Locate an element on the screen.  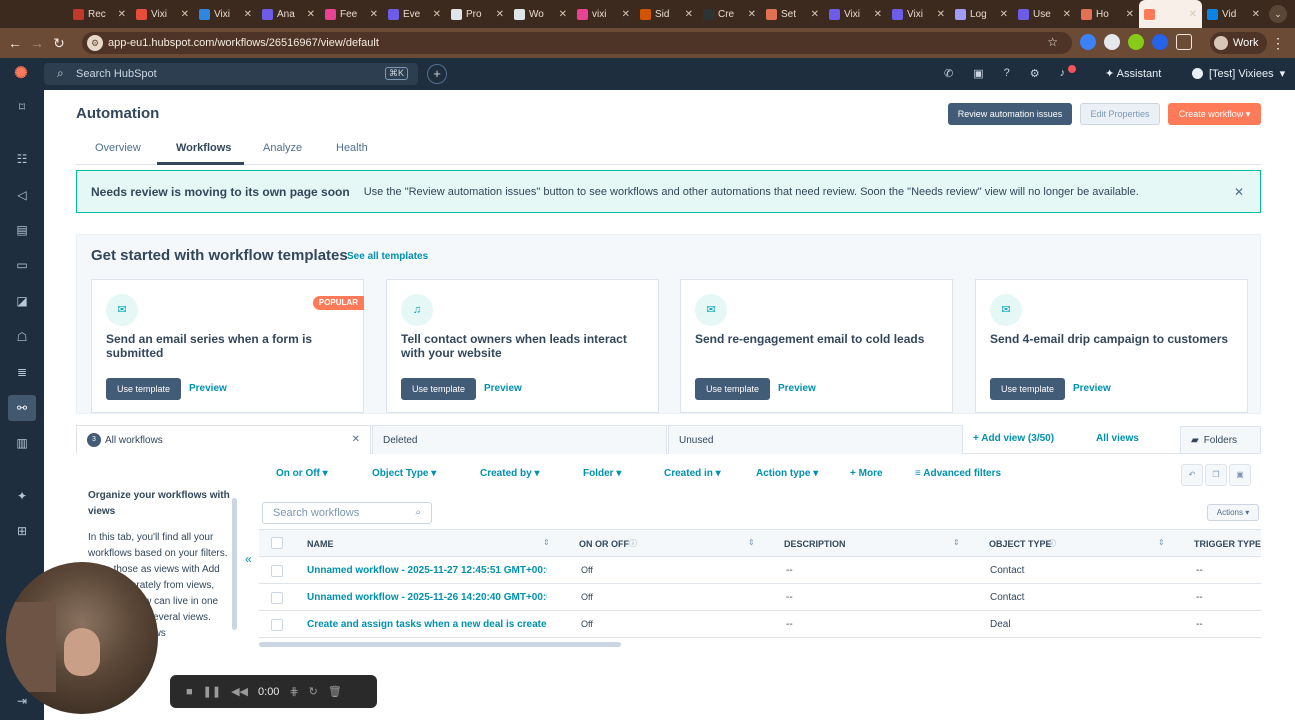
help-icon: ? is located at coordinates (1007, 73).